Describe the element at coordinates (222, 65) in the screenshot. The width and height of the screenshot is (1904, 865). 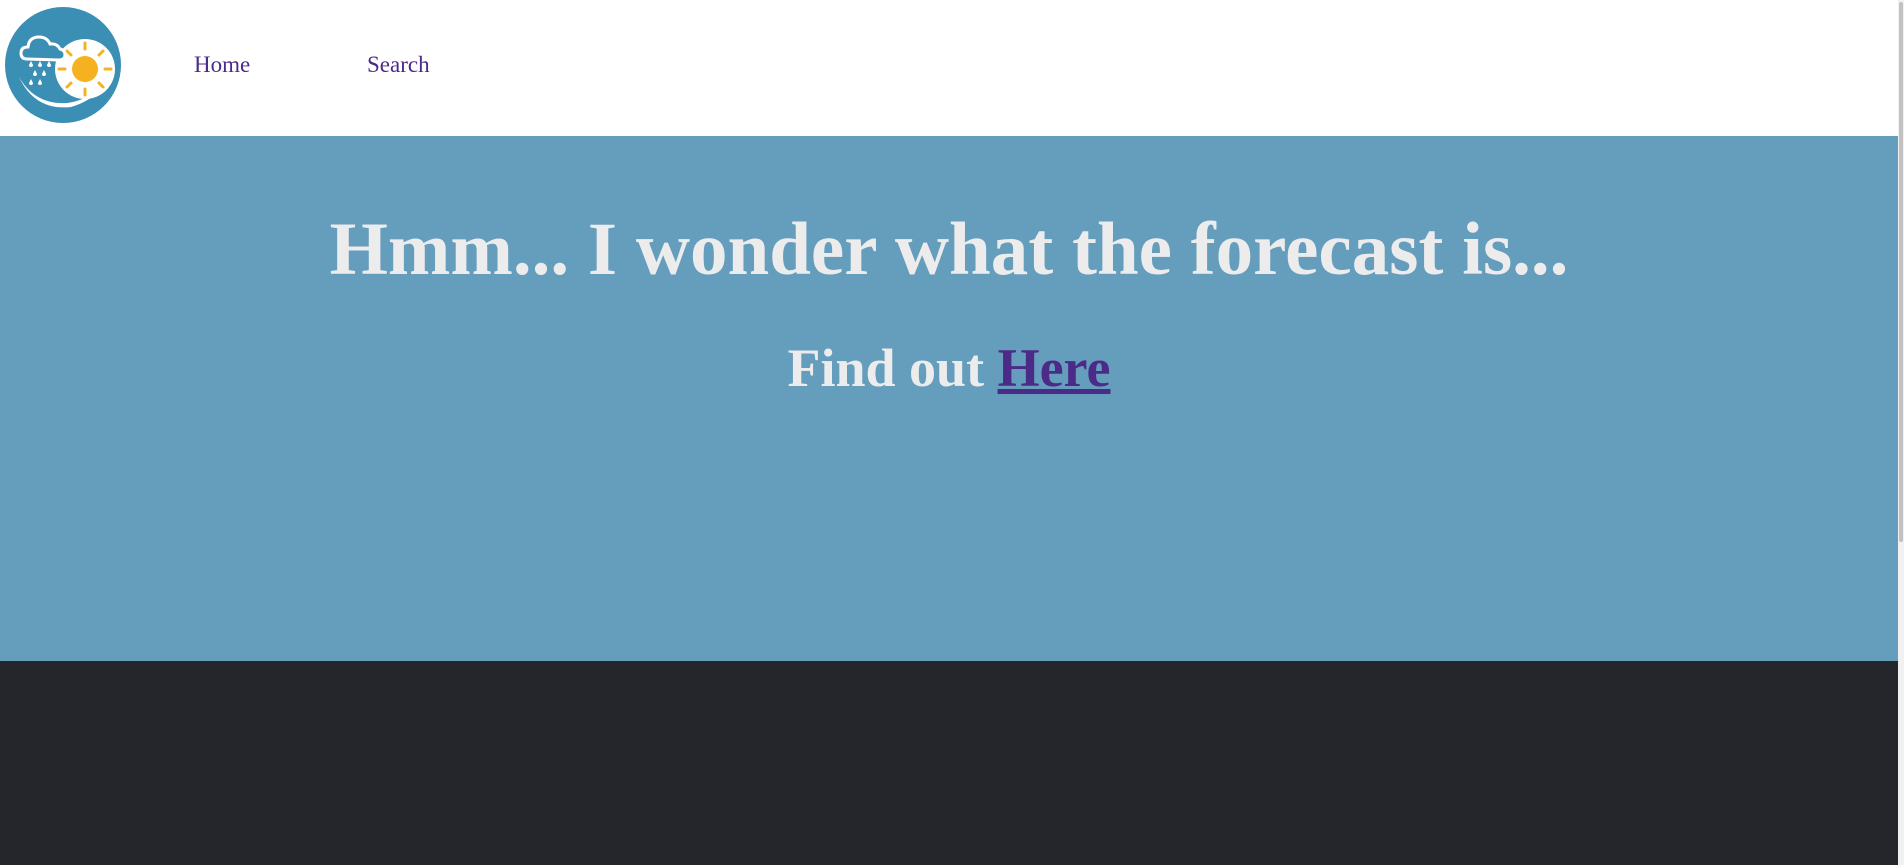
I see `nav-link-home: Home` at that location.